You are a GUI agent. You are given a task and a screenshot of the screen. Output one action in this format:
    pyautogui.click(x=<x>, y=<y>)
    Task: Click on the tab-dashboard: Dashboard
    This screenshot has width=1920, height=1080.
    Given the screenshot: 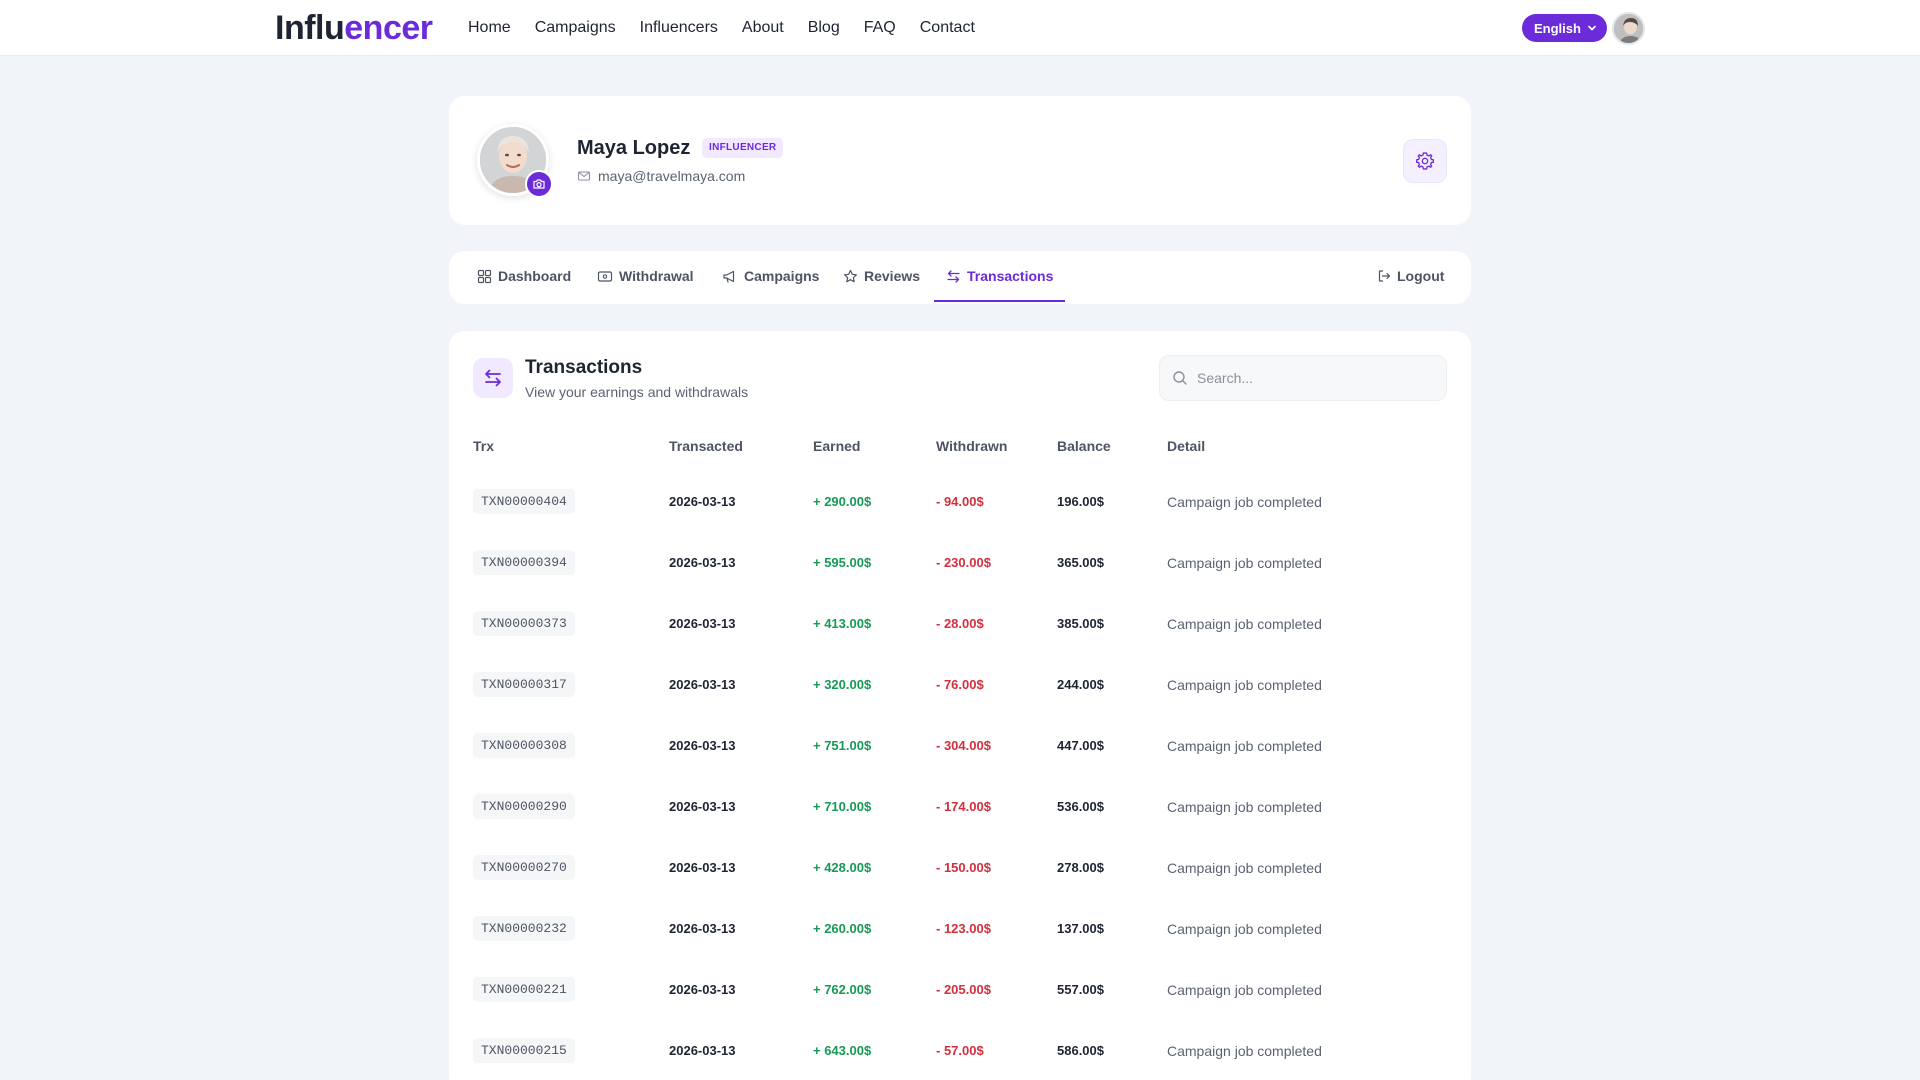 What is the action you would take?
    pyautogui.click(x=524, y=276)
    